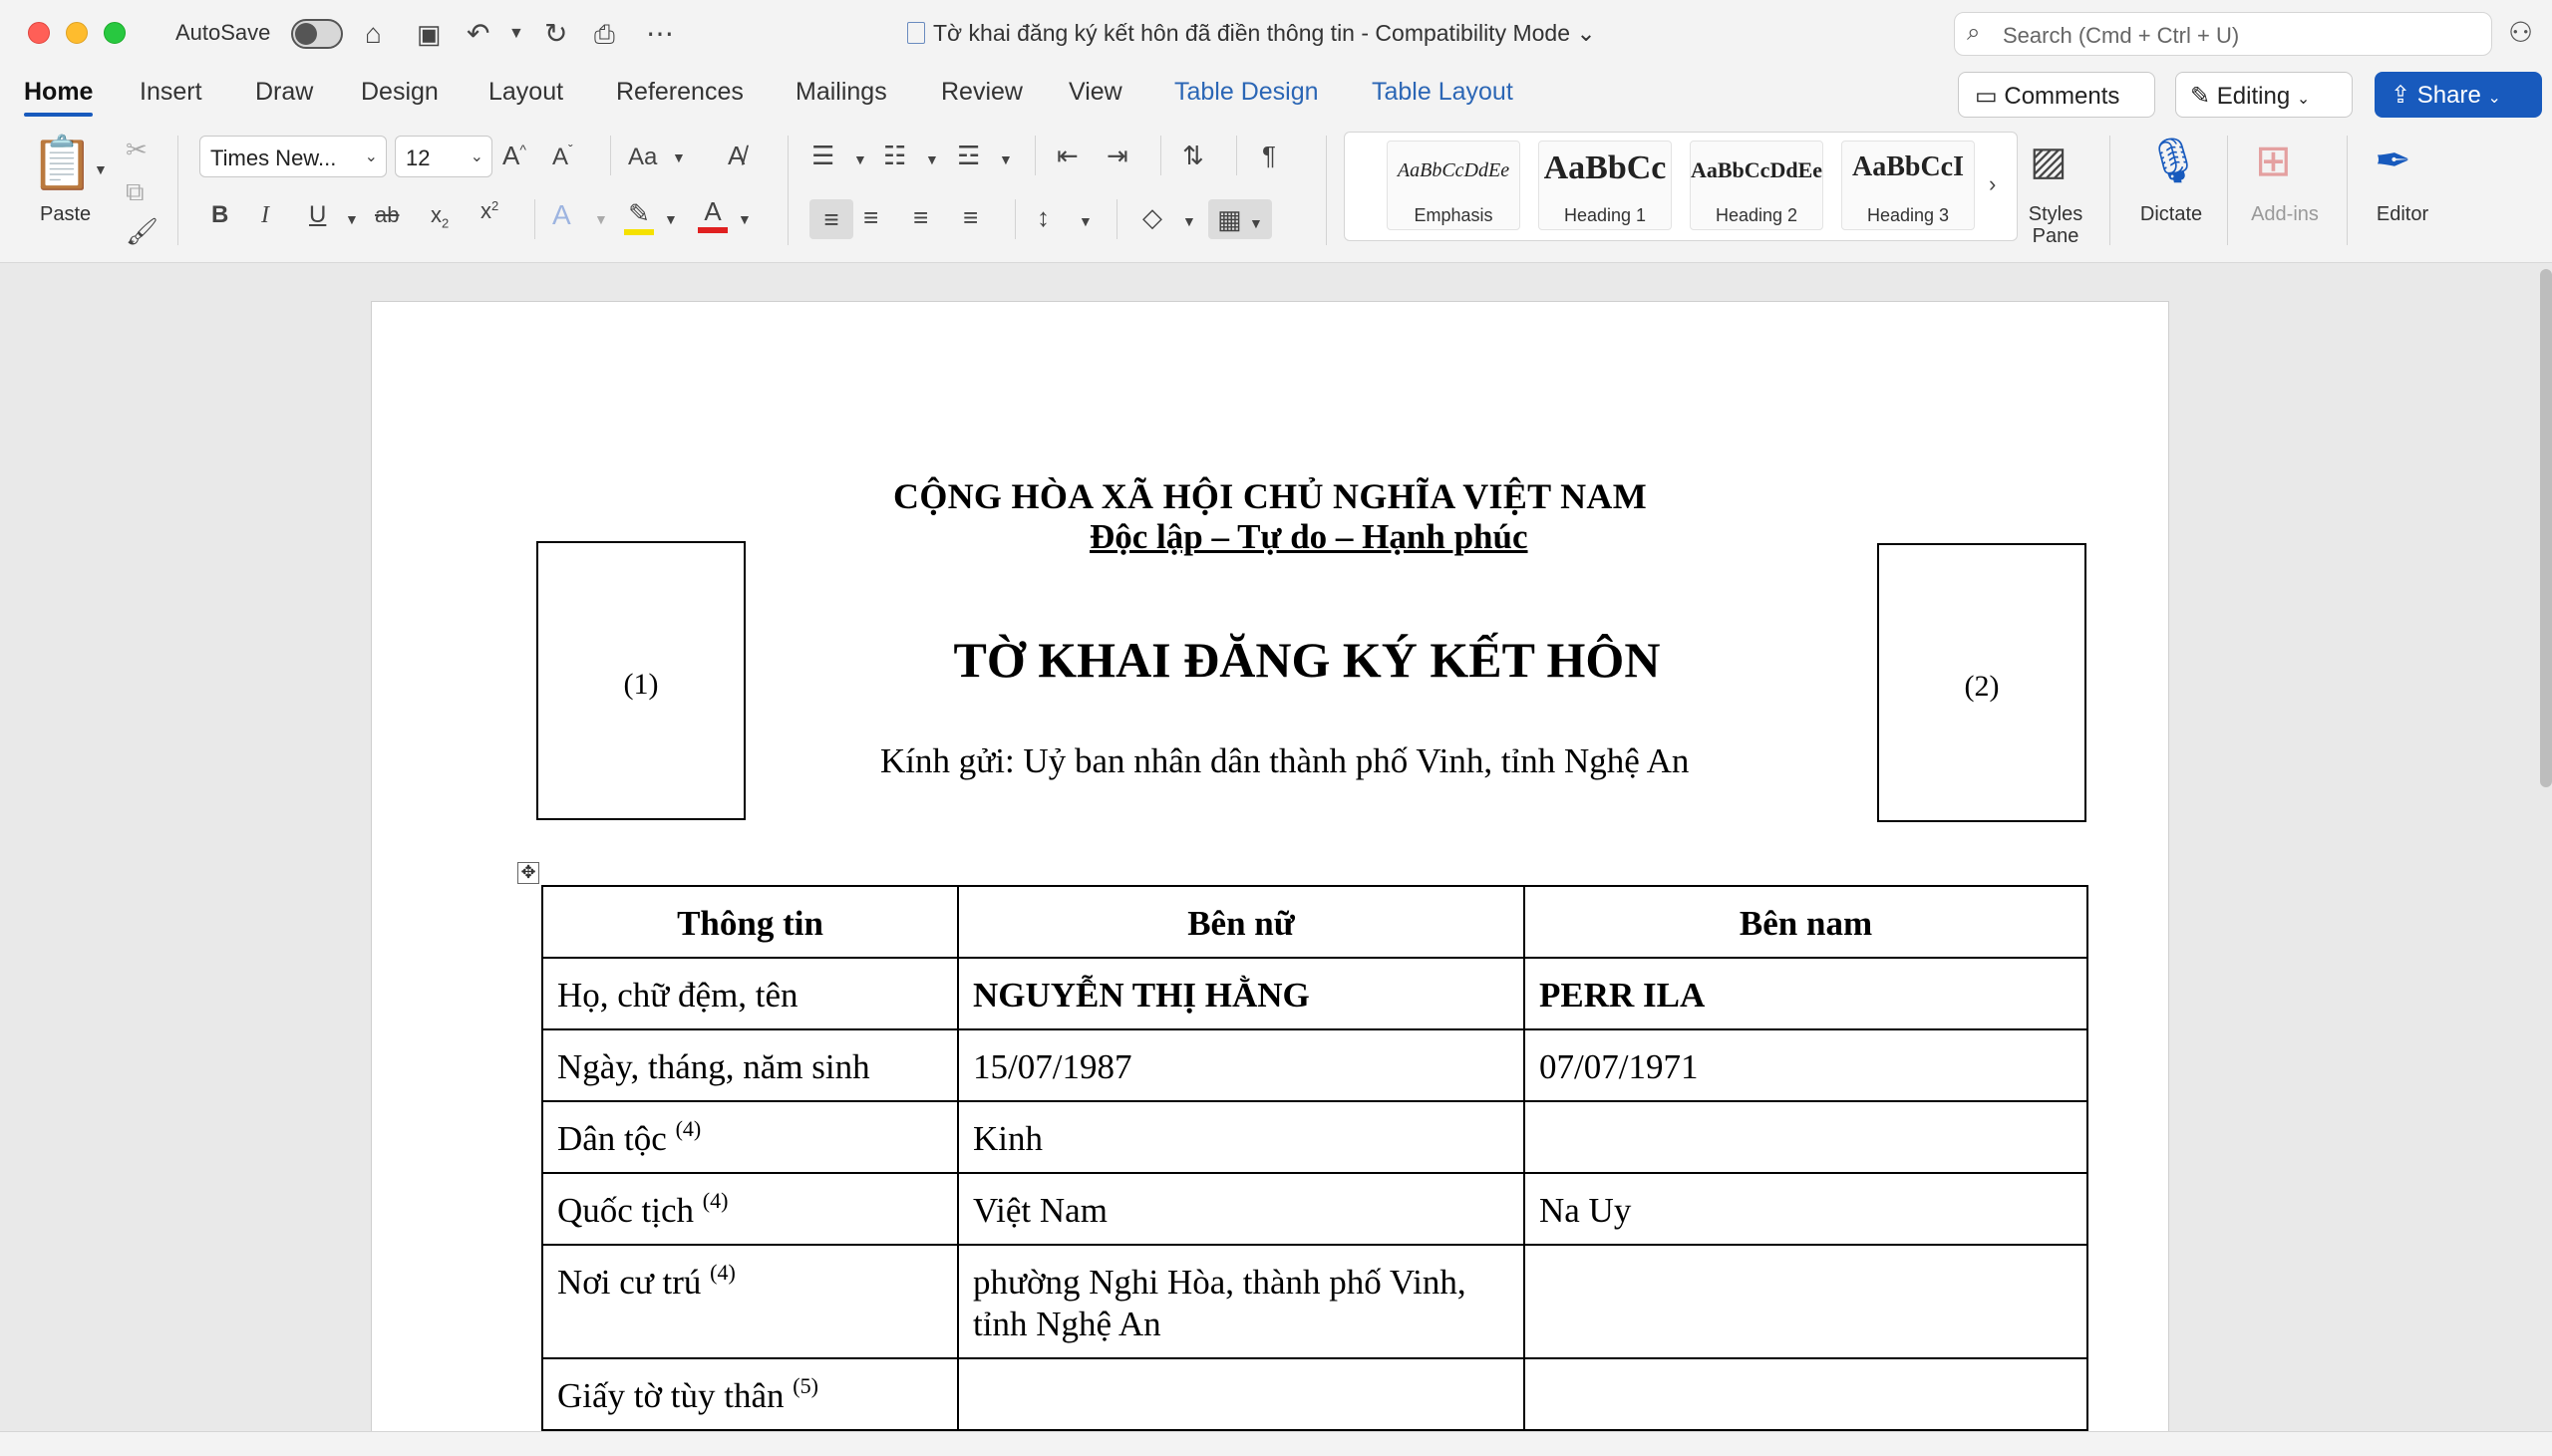 The image size is (2552, 1456). What do you see at coordinates (1241, 1065) in the screenshot?
I see `table-cell-female: 15/07/1987` at bounding box center [1241, 1065].